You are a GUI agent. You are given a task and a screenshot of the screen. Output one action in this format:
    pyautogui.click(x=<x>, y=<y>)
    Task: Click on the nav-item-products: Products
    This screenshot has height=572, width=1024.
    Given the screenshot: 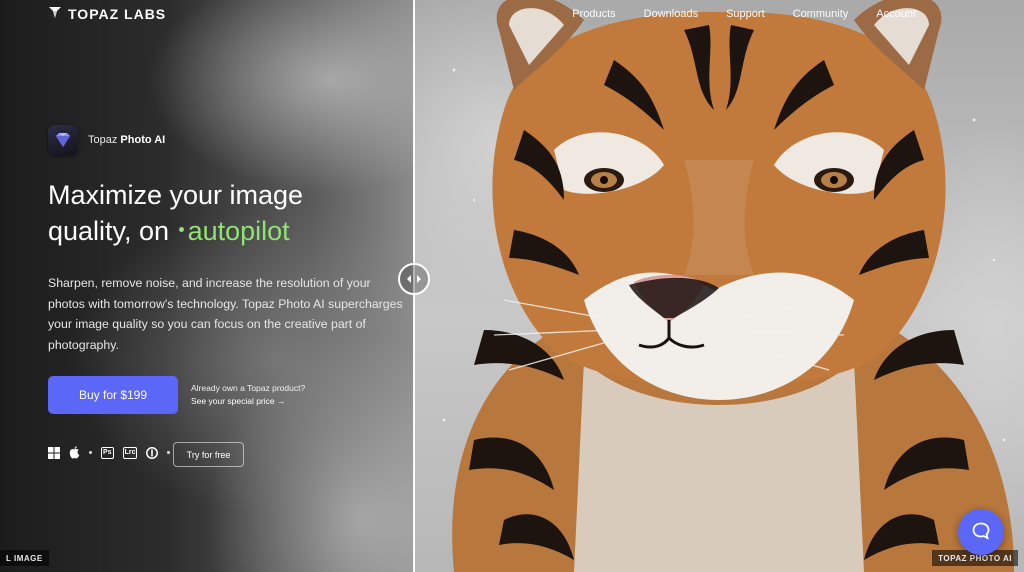 What is the action you would take?
    pyautogui.click(x=593, y=14)
    